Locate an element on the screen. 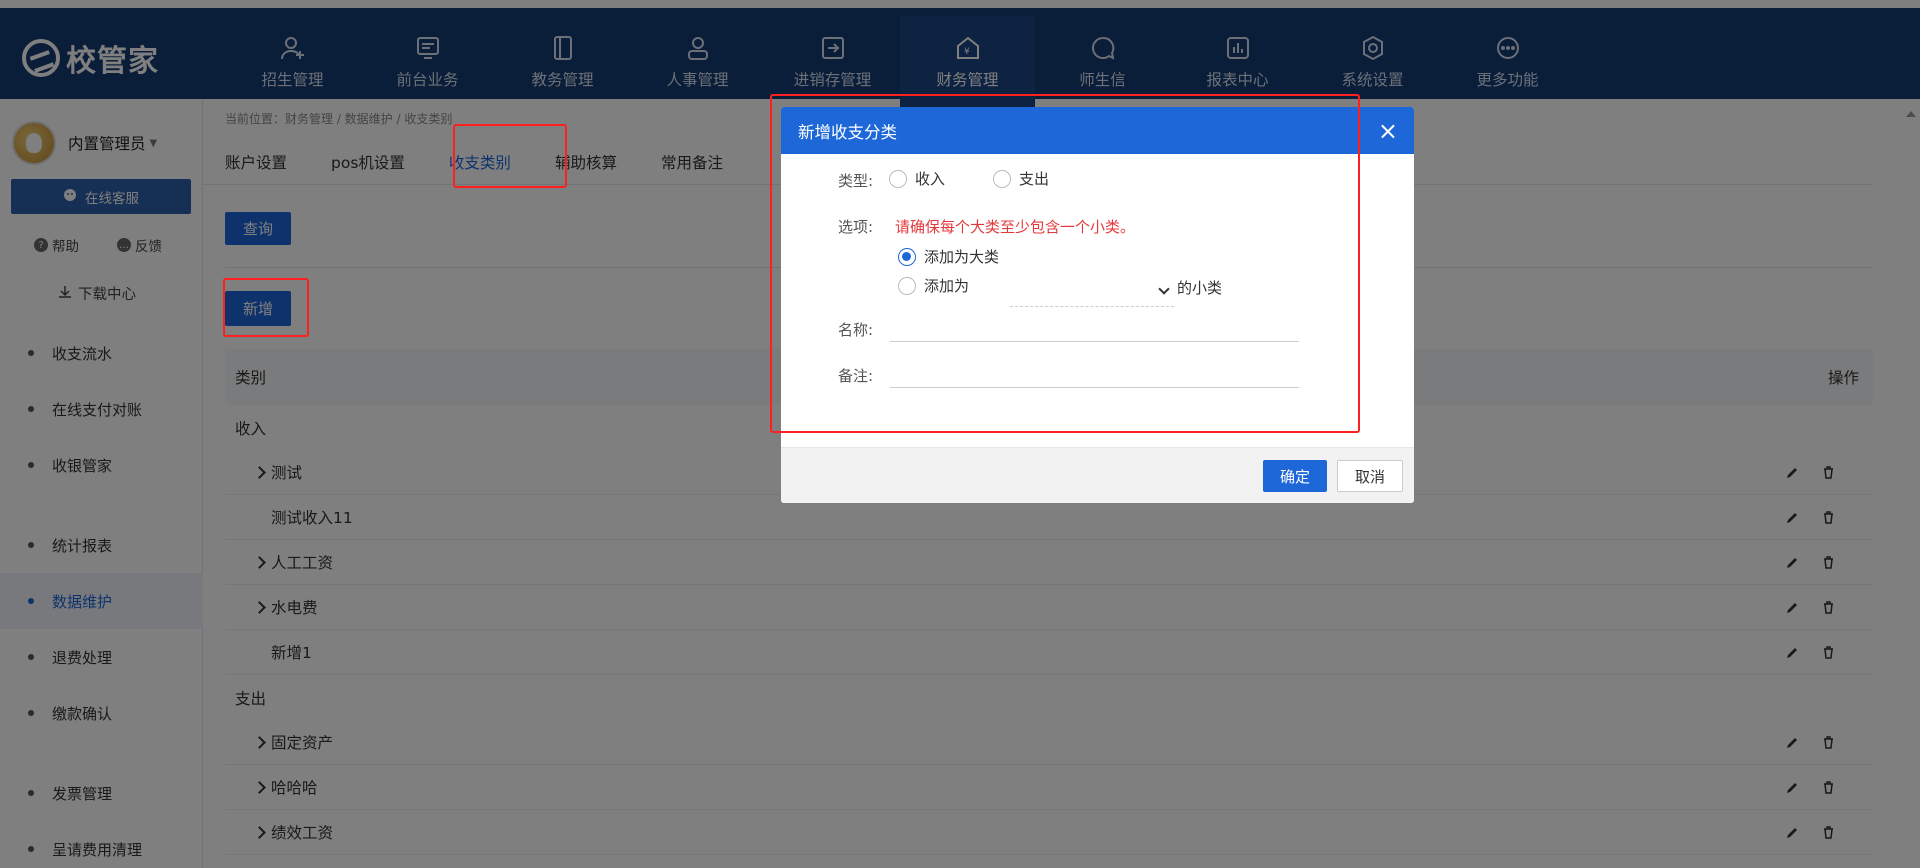 The height and width of the screenshot is (868, 1920). type-label: 类型: is located at coordinates (856, 181).